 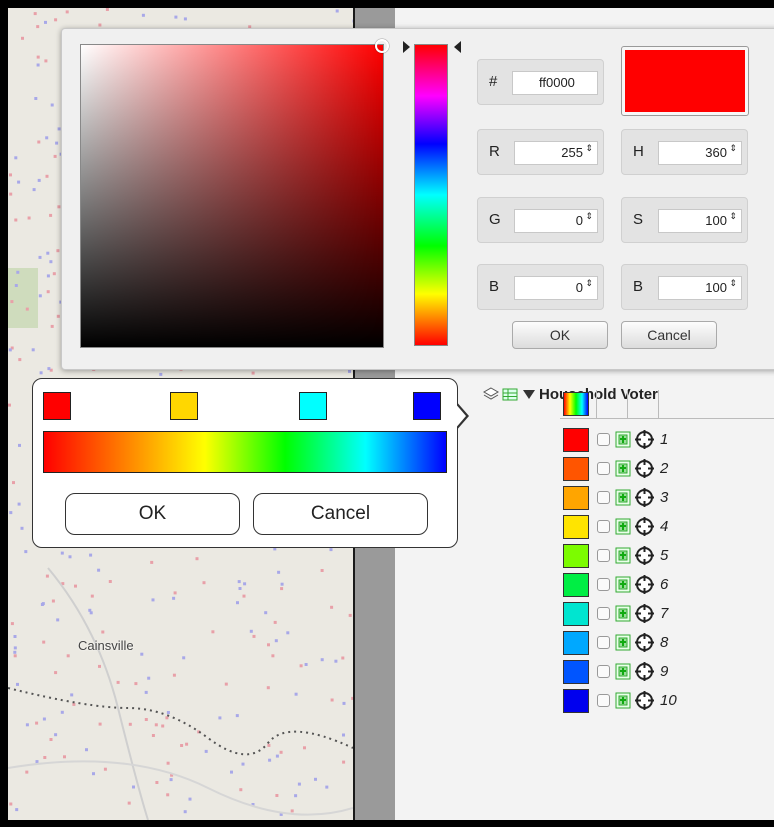 What do you see at coordinates (685, 81) in the screenshot?
I see `color-preview` at bounding box center [685, 81].